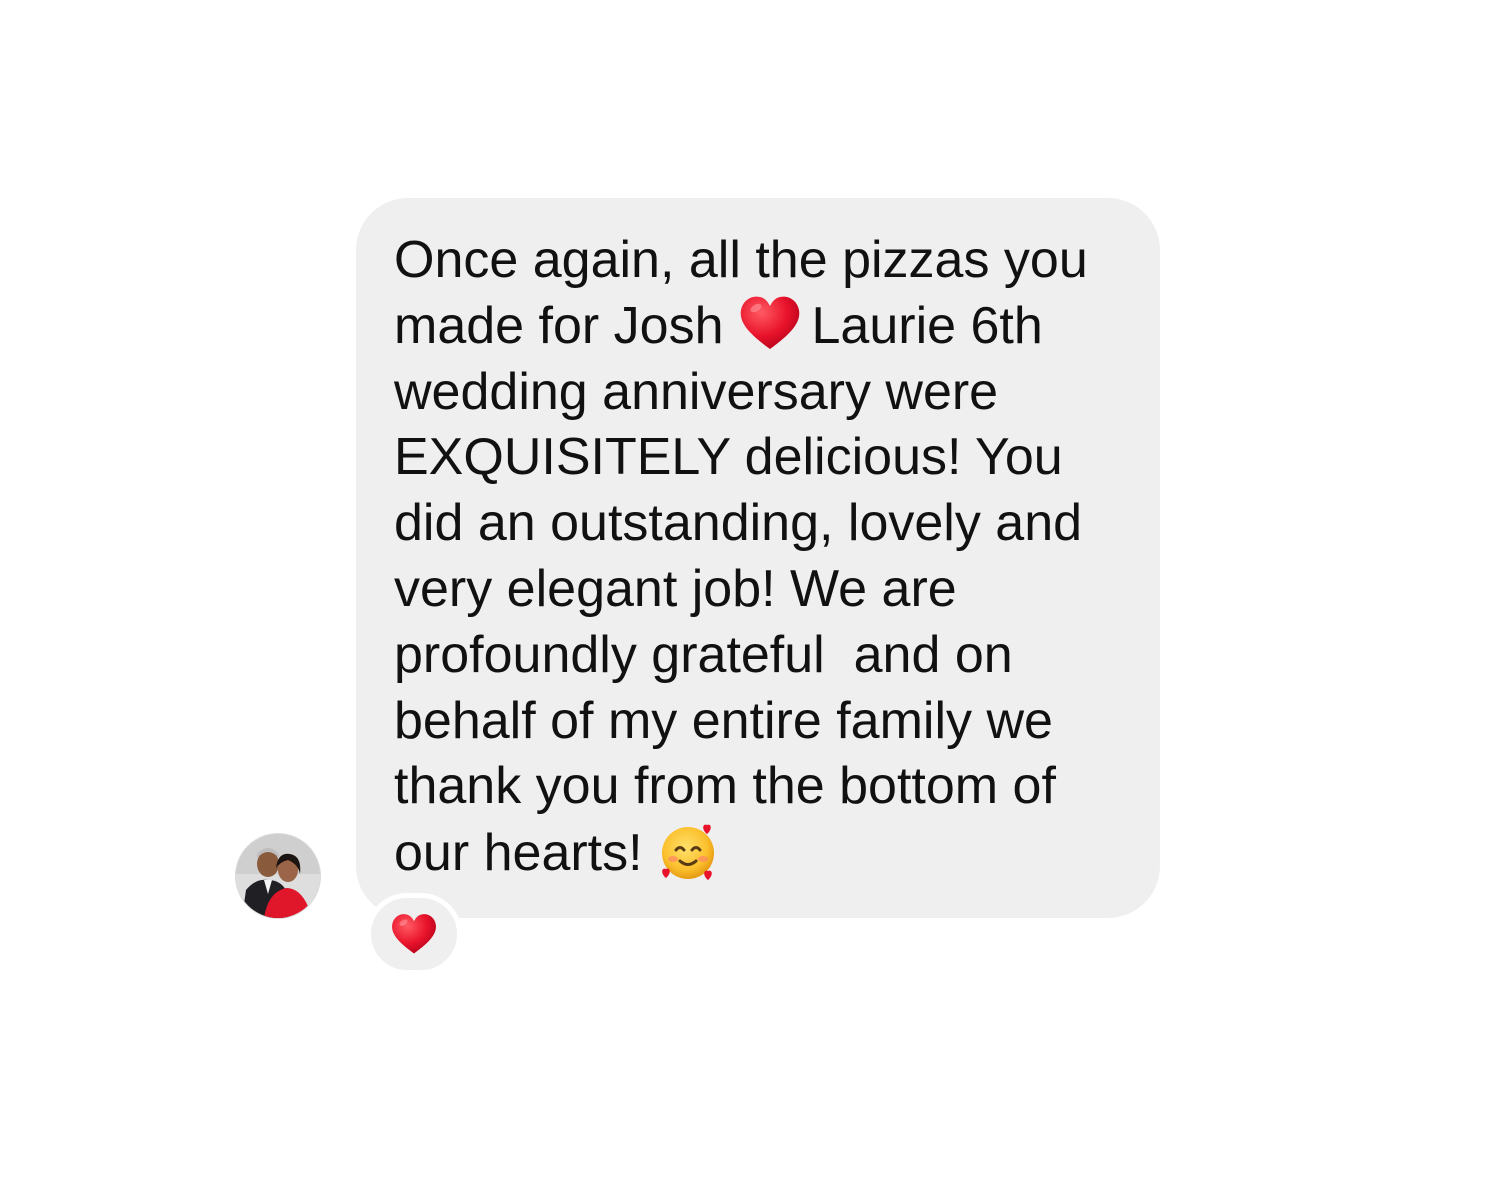 This screenshot has height=1181, width=1501. I want to click on profile-photo, so click(278, 876).